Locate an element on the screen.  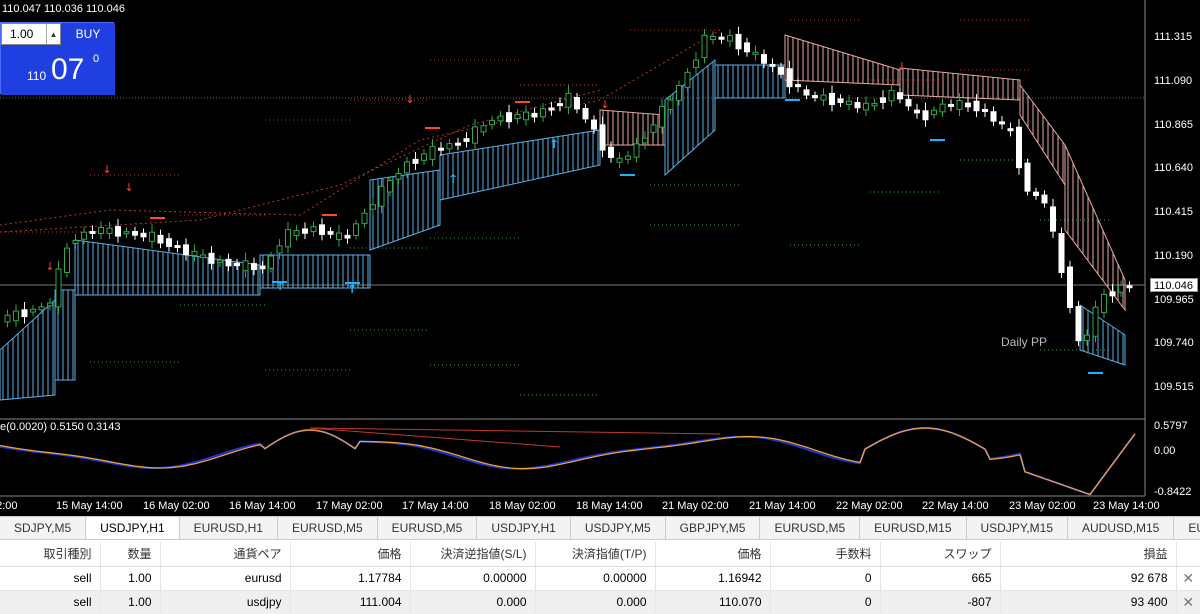
time-axis-label: 15 May 14:00 is located at coordinates (89, 506).